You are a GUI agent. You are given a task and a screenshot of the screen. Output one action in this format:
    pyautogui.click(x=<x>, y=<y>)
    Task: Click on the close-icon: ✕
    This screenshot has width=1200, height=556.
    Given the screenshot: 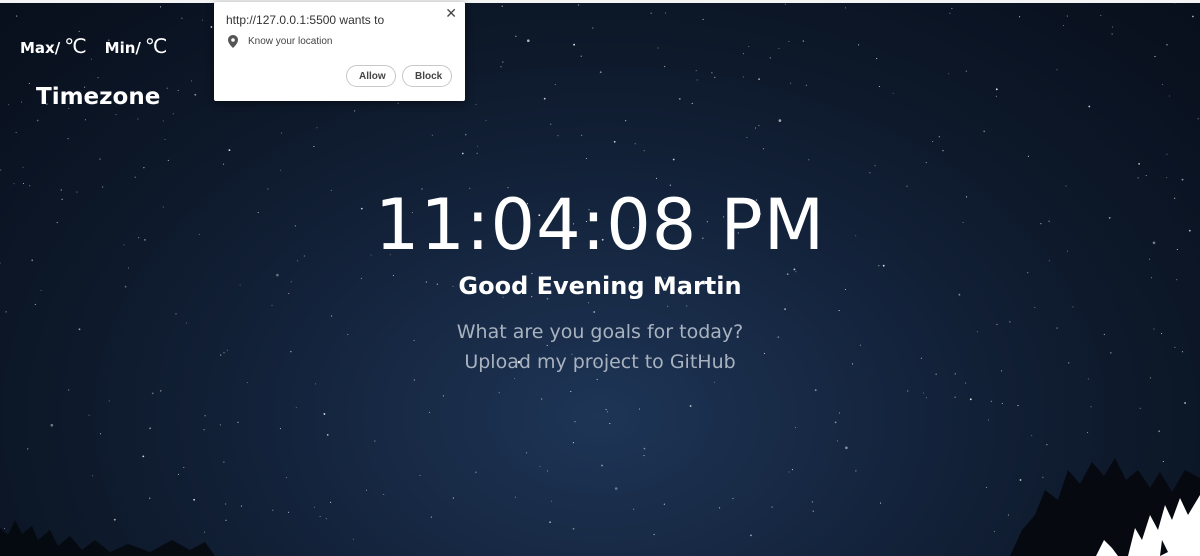 What is the action you would take?
    pyautogui.click(x=451, y=13)
    